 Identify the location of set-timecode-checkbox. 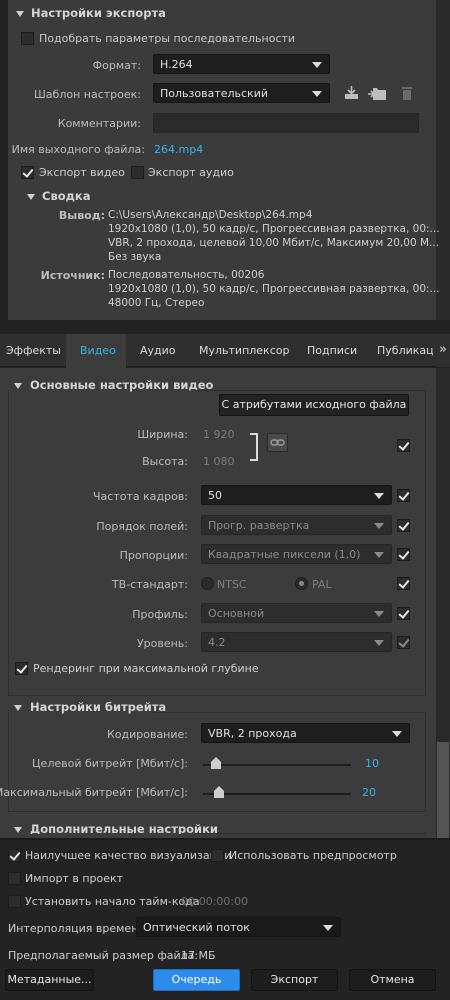
(14, 901).